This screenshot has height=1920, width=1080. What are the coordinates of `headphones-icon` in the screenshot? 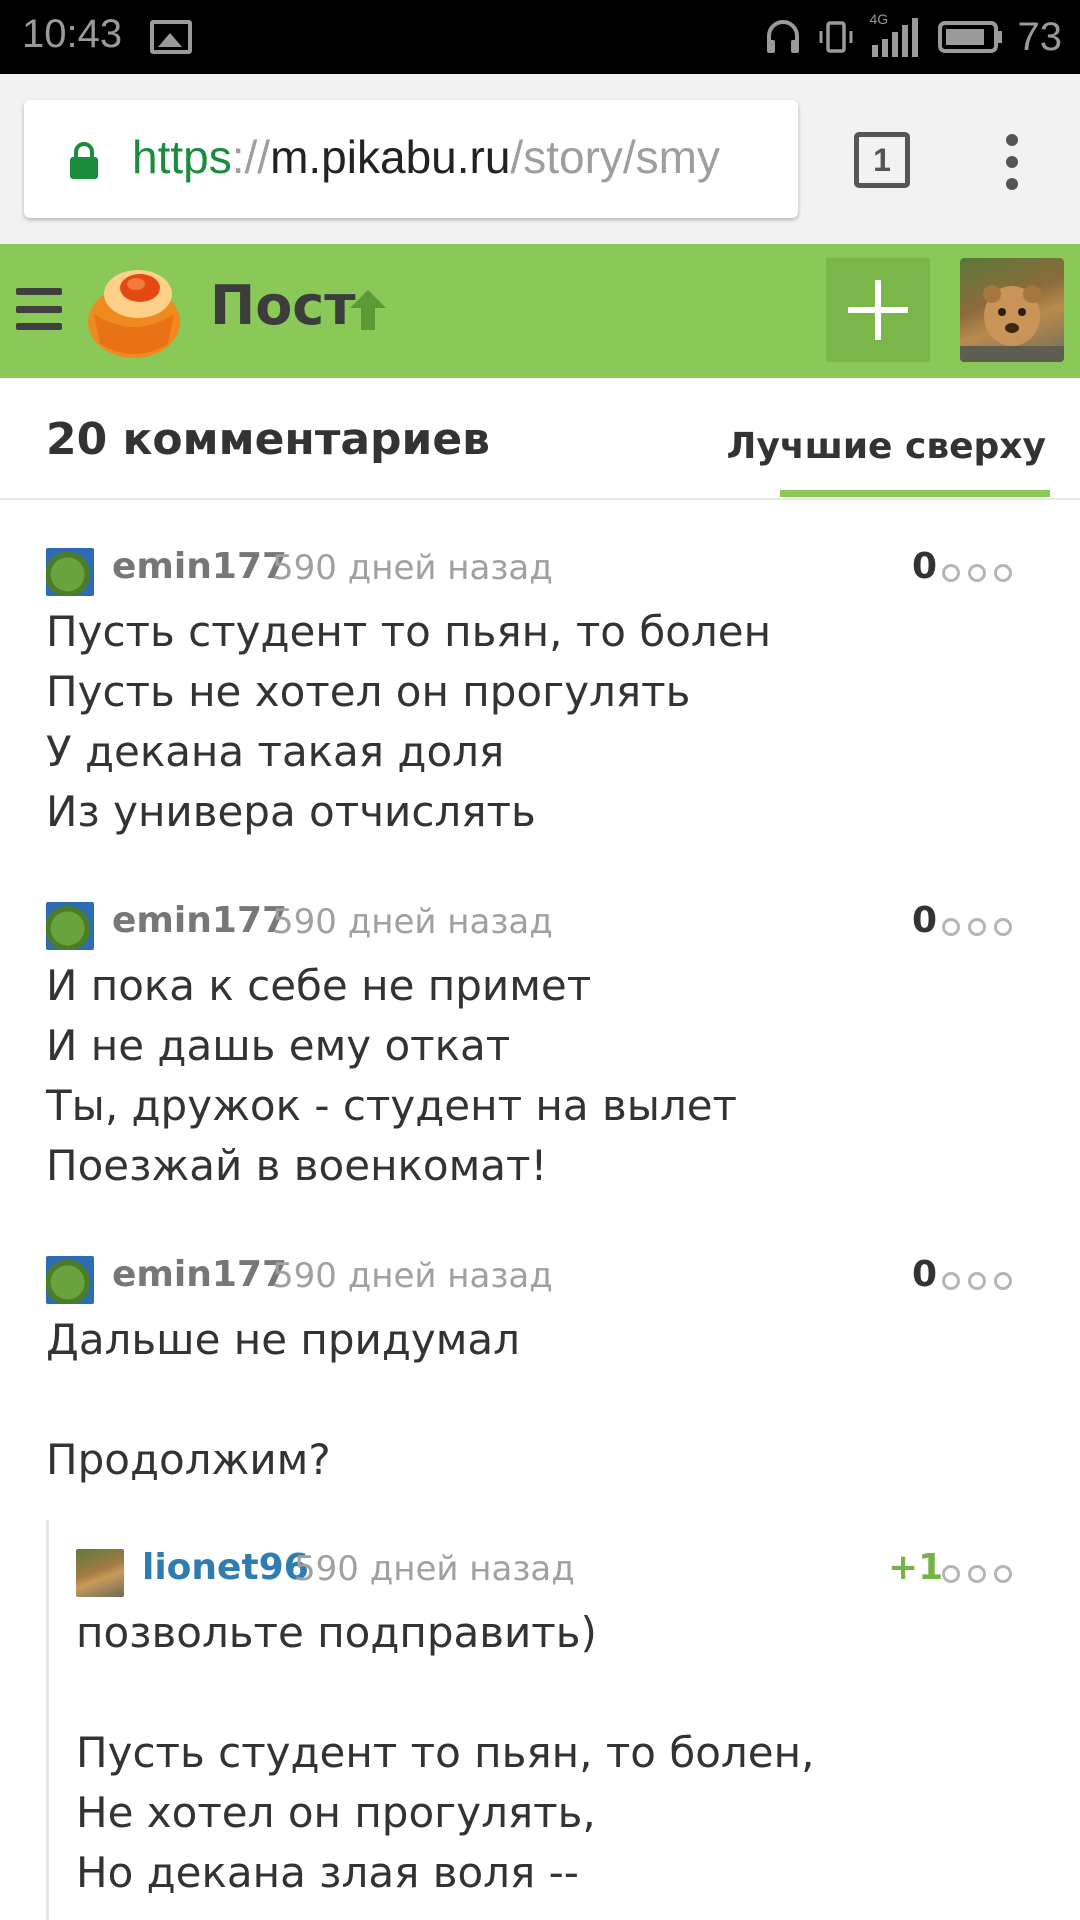 It's located at (782, 36).